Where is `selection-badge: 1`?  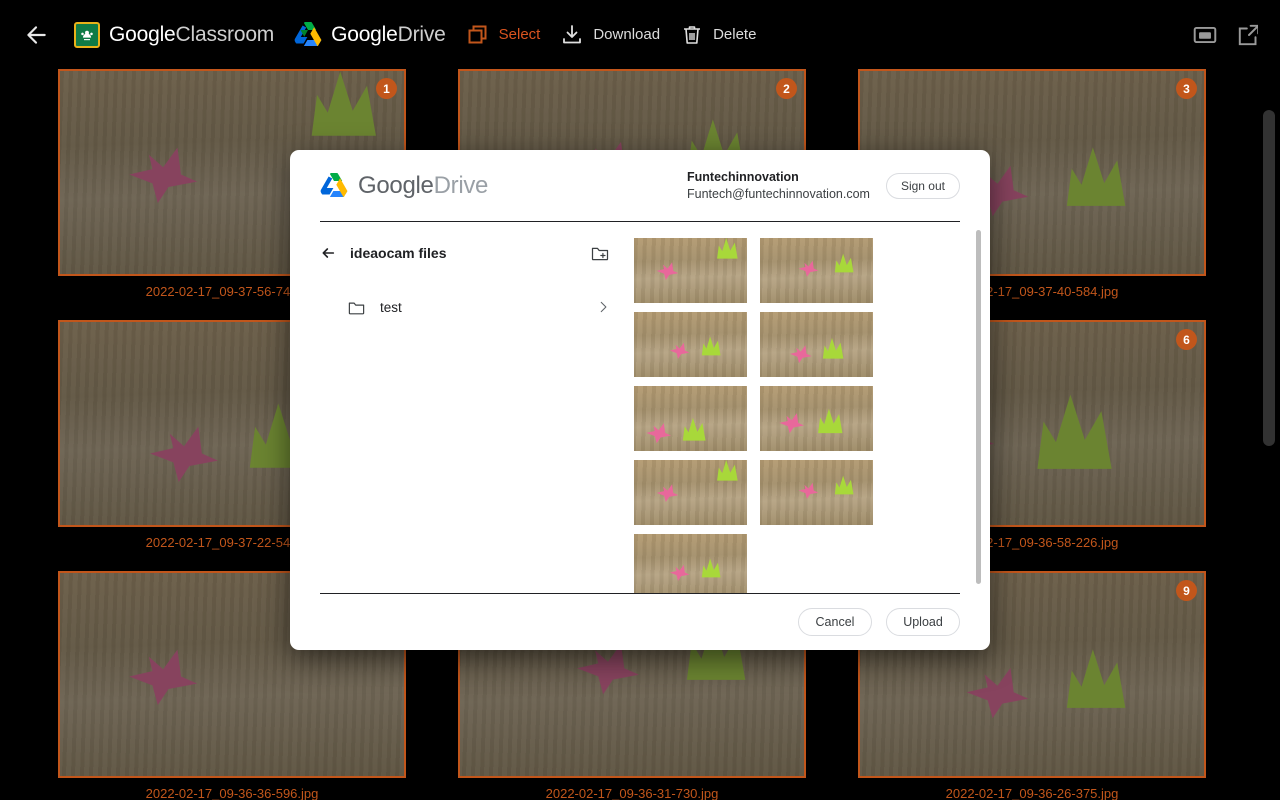 selection-badge: 1 is located at coordinates (386, 88).